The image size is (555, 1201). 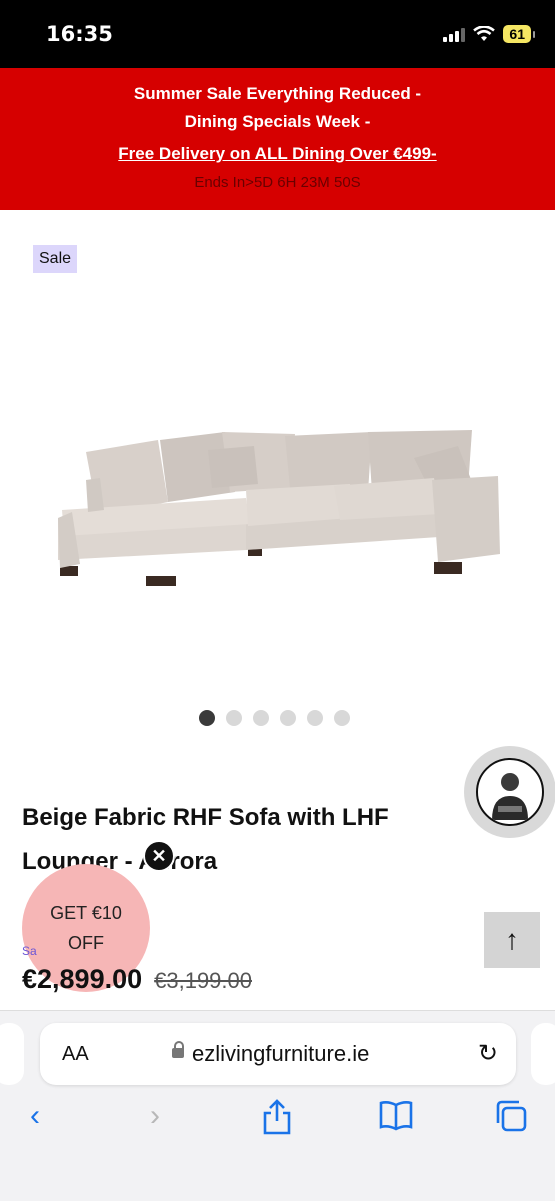 I want to click on battery-icon: 61, so click(x=519, y=34).